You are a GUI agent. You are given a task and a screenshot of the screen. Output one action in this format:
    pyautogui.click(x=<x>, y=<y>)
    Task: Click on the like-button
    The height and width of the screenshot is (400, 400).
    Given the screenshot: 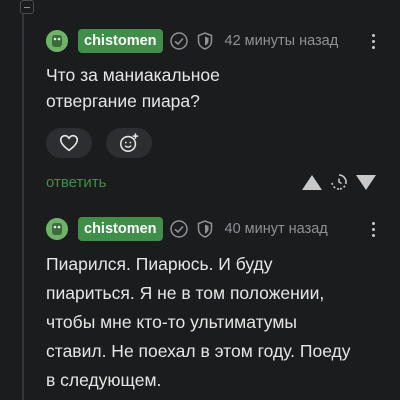 What is the action you would take?
    pyautogui.click(x=69, y=143)
    